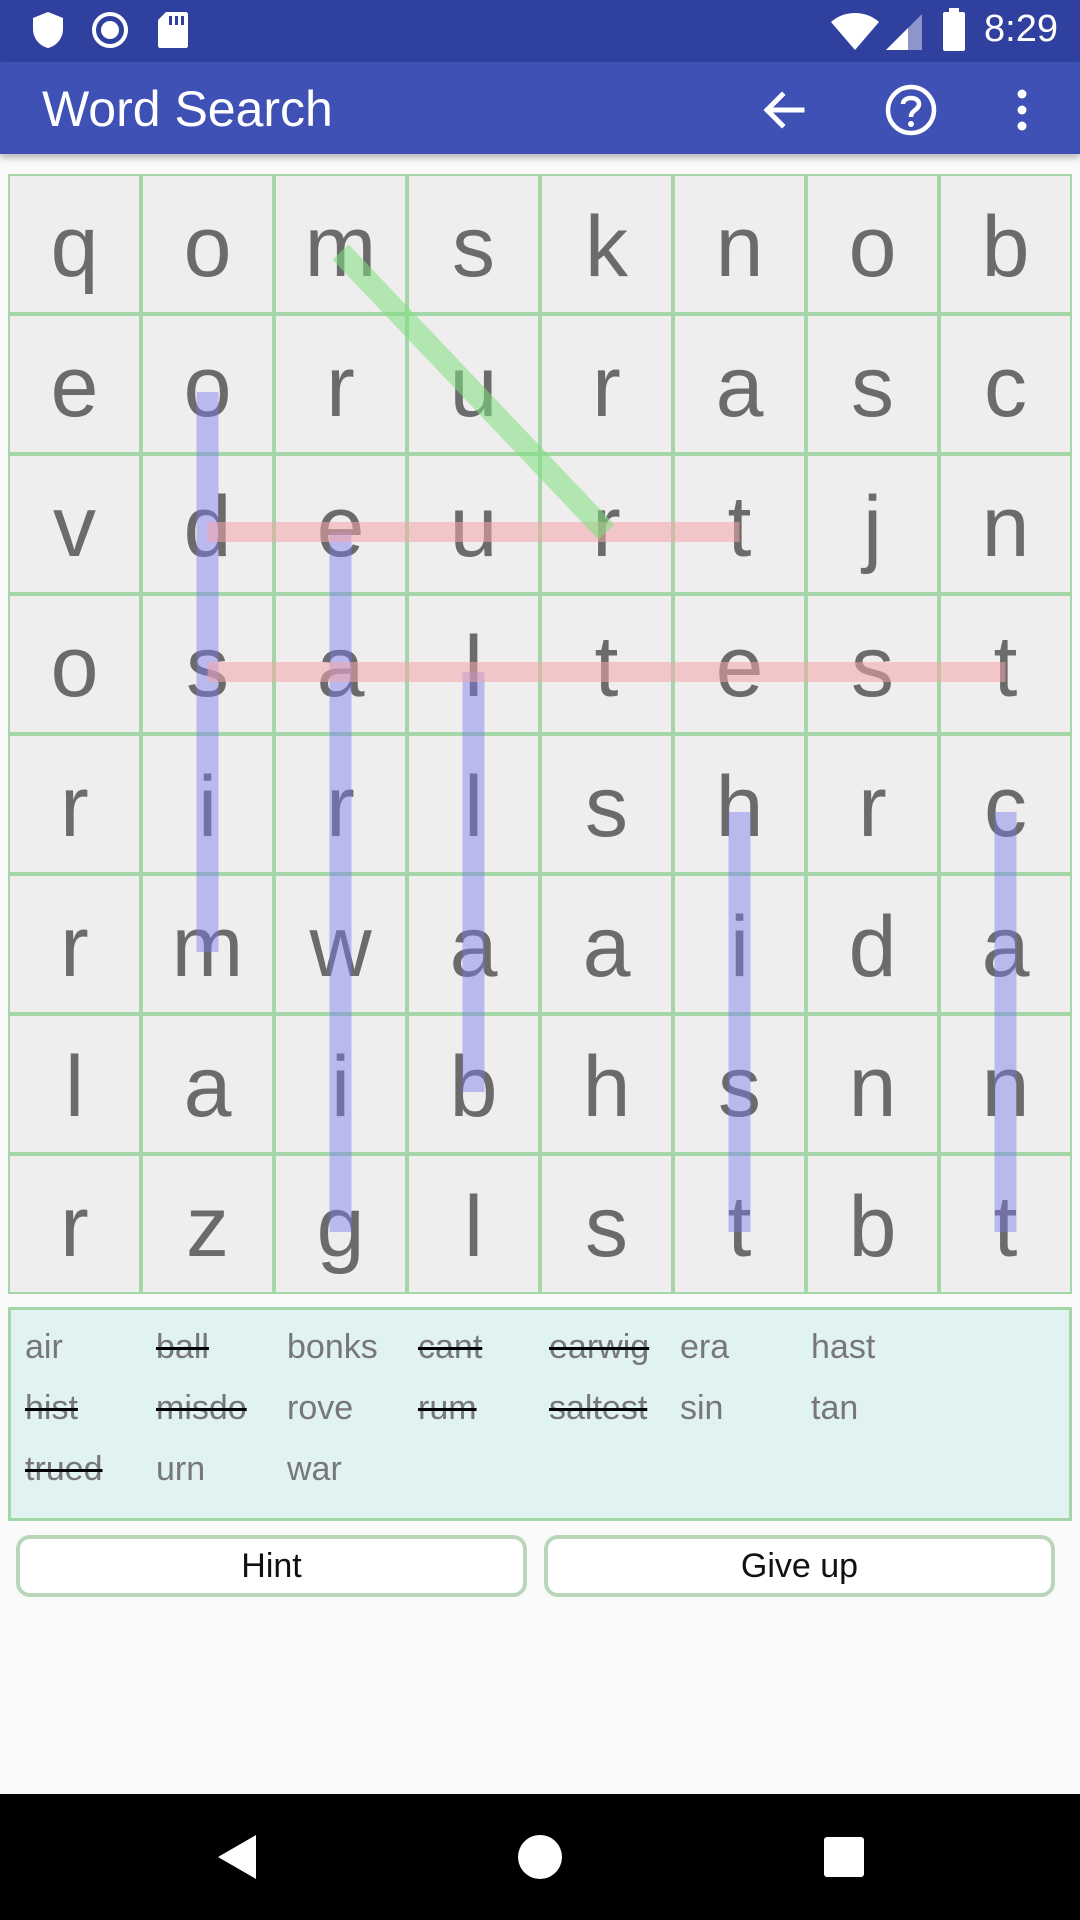 Image resolution: width=1080 pixels, height=1920 pixels. What do you see at coordinates (187, 109) in the screenshot?
I see `app-title: Word Search` at bounding box center [187, 109].